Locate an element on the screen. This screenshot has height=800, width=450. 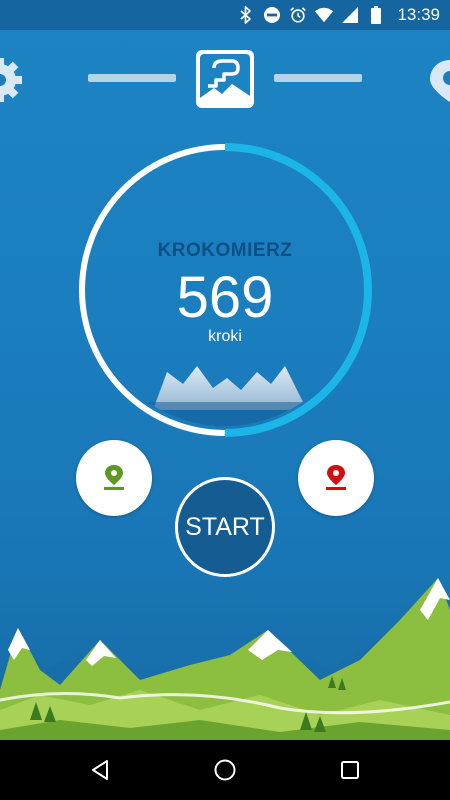
settings-button is located at coordinates (13, 80).